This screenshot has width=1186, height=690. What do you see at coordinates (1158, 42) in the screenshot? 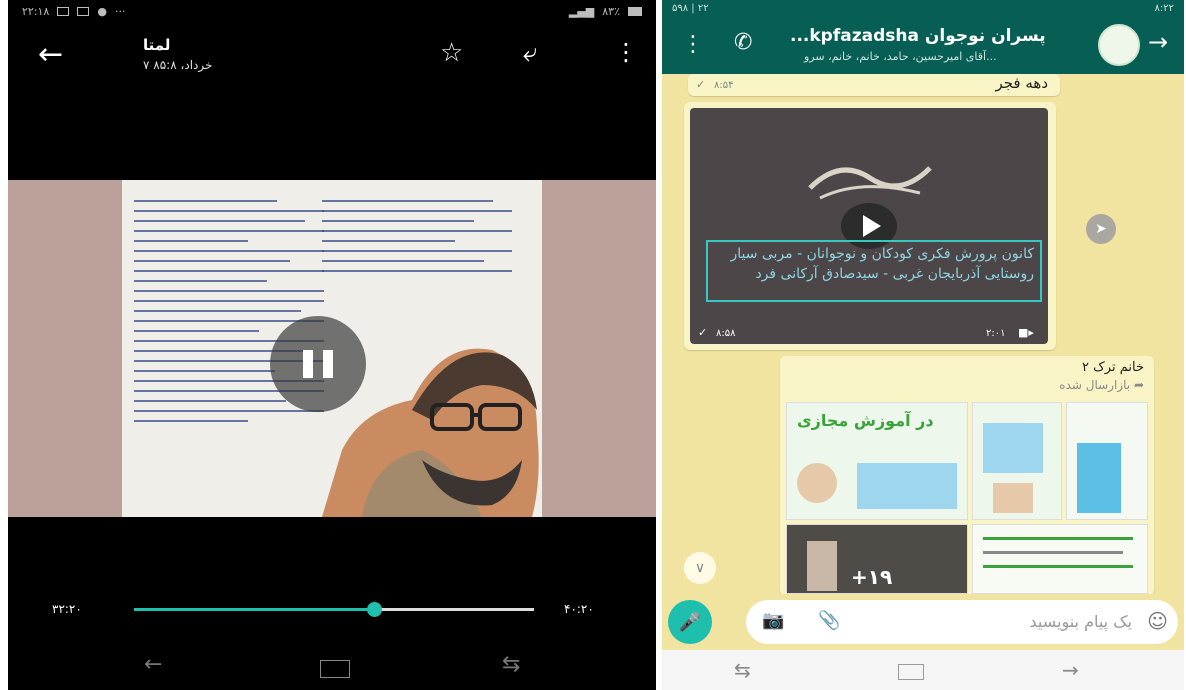
I see `back-arrow-icon: →` at bounding box center [1158, 42].